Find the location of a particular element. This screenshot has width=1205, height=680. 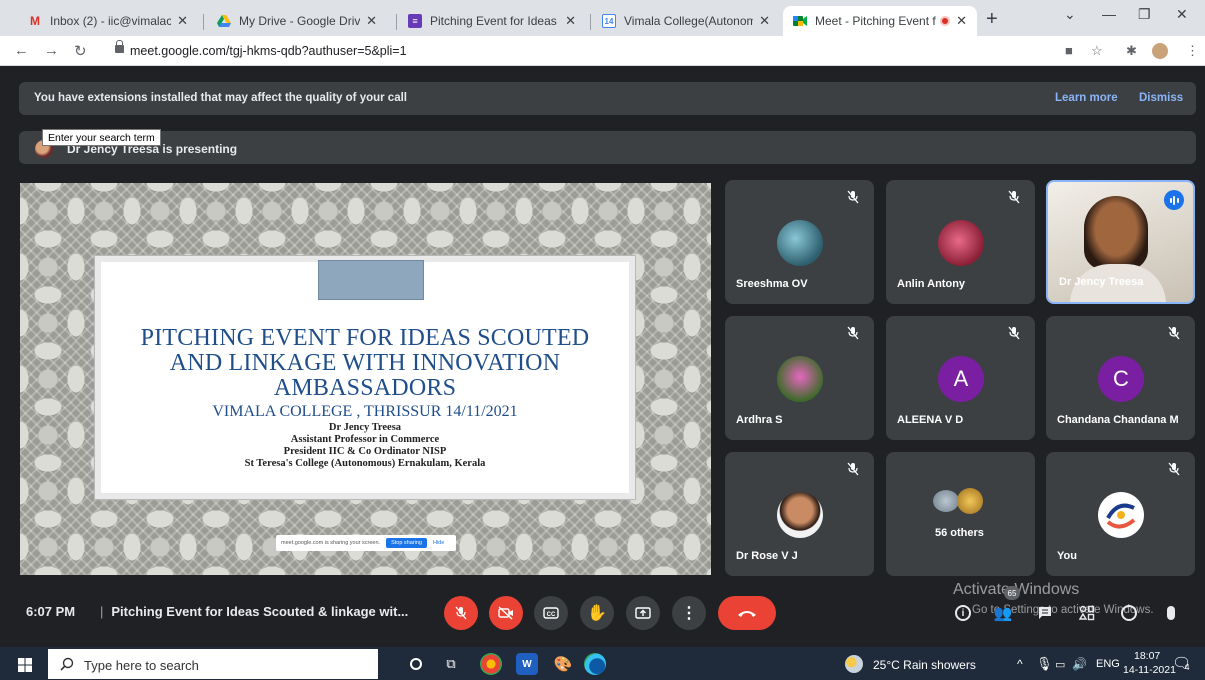

meeting-clock: 6:07 PM is located at coordinates (51, 611).